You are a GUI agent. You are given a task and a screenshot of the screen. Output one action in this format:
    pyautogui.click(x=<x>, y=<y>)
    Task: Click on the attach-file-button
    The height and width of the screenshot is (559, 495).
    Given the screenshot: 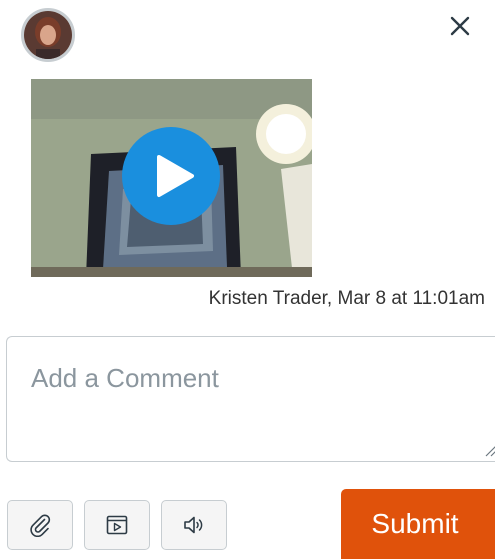 What is the action you would take?
    pyautogui.click(x=40, y=525)
    